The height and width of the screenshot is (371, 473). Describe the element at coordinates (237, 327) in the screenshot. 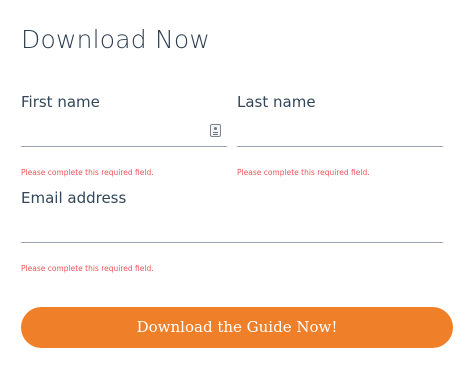

I see `download-guide-button: Download the Guide Now!` at that location.